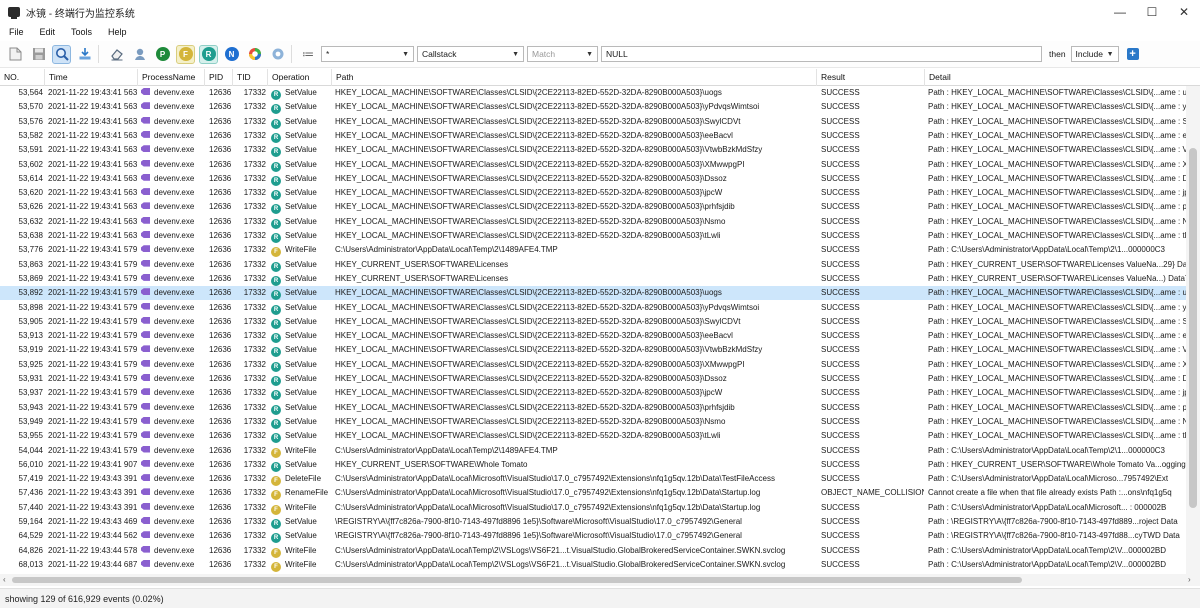  Describe the element at coordinates (367, 54) in the screenshot. I see `filter-column-select: * ▼` at that location.